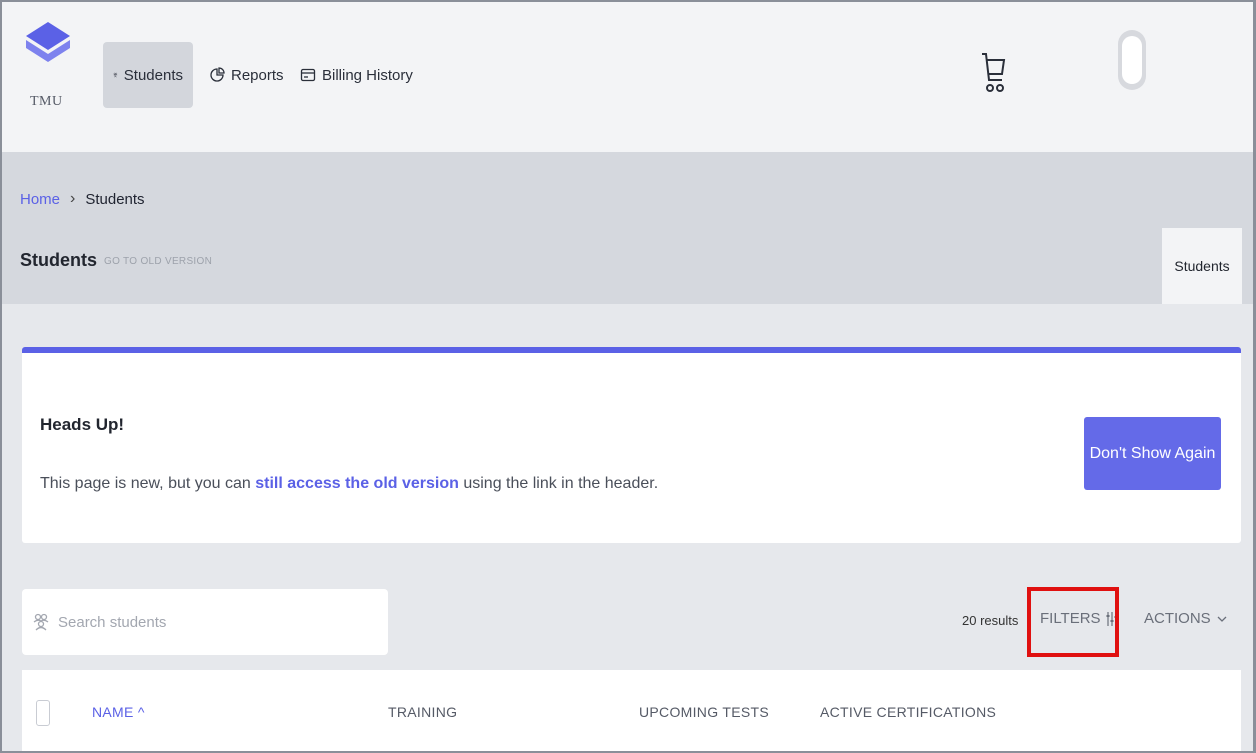 The image size is (1256, 753). Describe the element at coordinates (1112, 618) in the screenshot. I see `filter-sliders-icon` at that location.